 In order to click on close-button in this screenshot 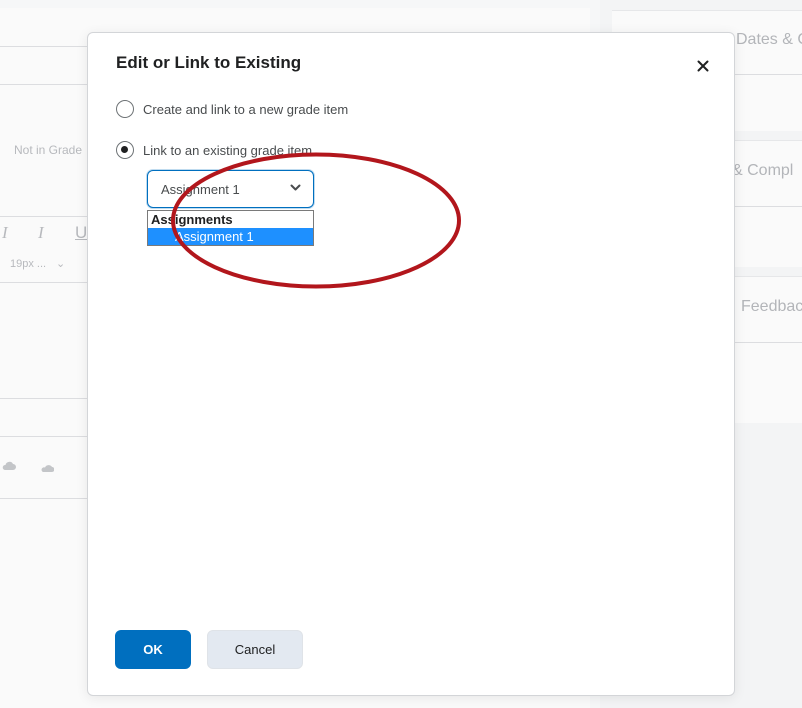, I will do `click(703, 66)`.